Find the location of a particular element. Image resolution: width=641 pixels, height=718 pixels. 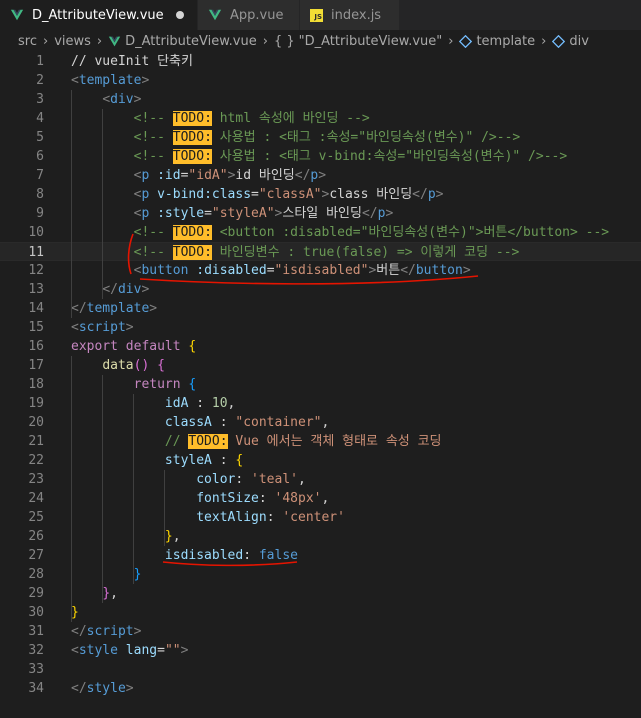

breadcrumb-item-module: "D_AttributeView.vue" is located at coordinates (371, 41).